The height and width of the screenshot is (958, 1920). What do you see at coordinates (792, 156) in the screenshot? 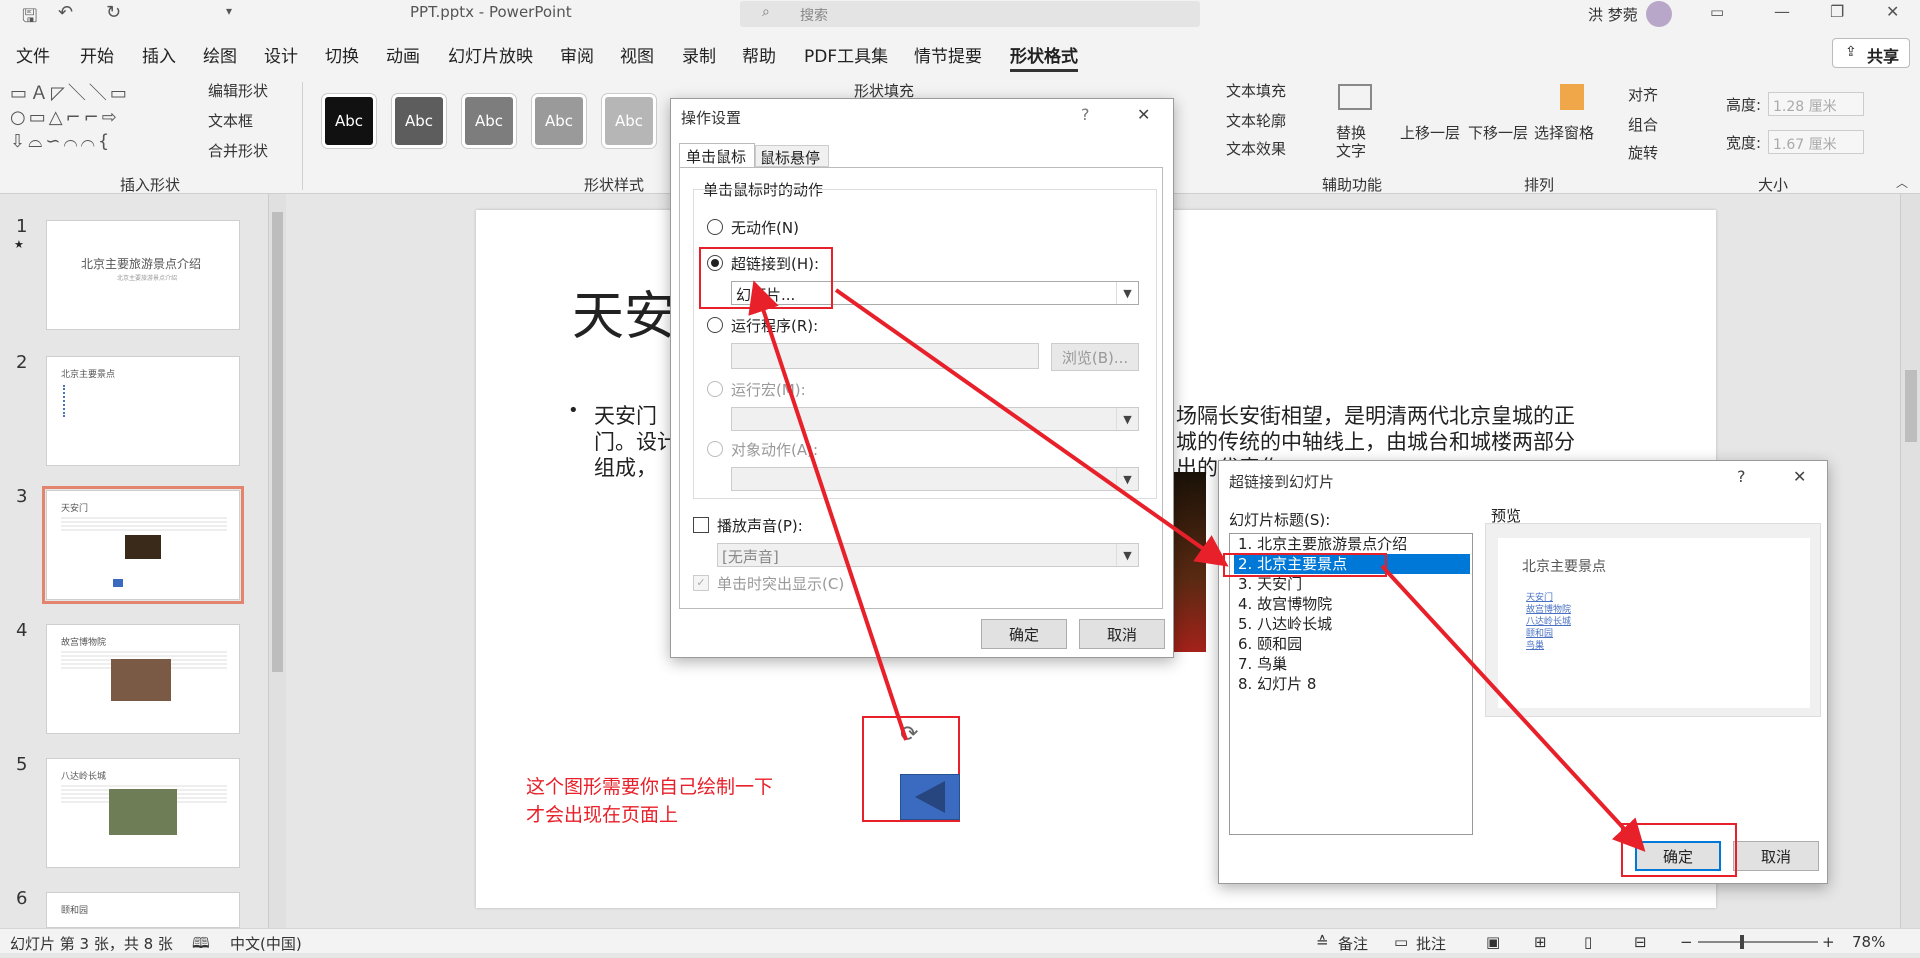
I see `tab-mouse-over: 鼠标悬停` at bounding box center [792, 156].